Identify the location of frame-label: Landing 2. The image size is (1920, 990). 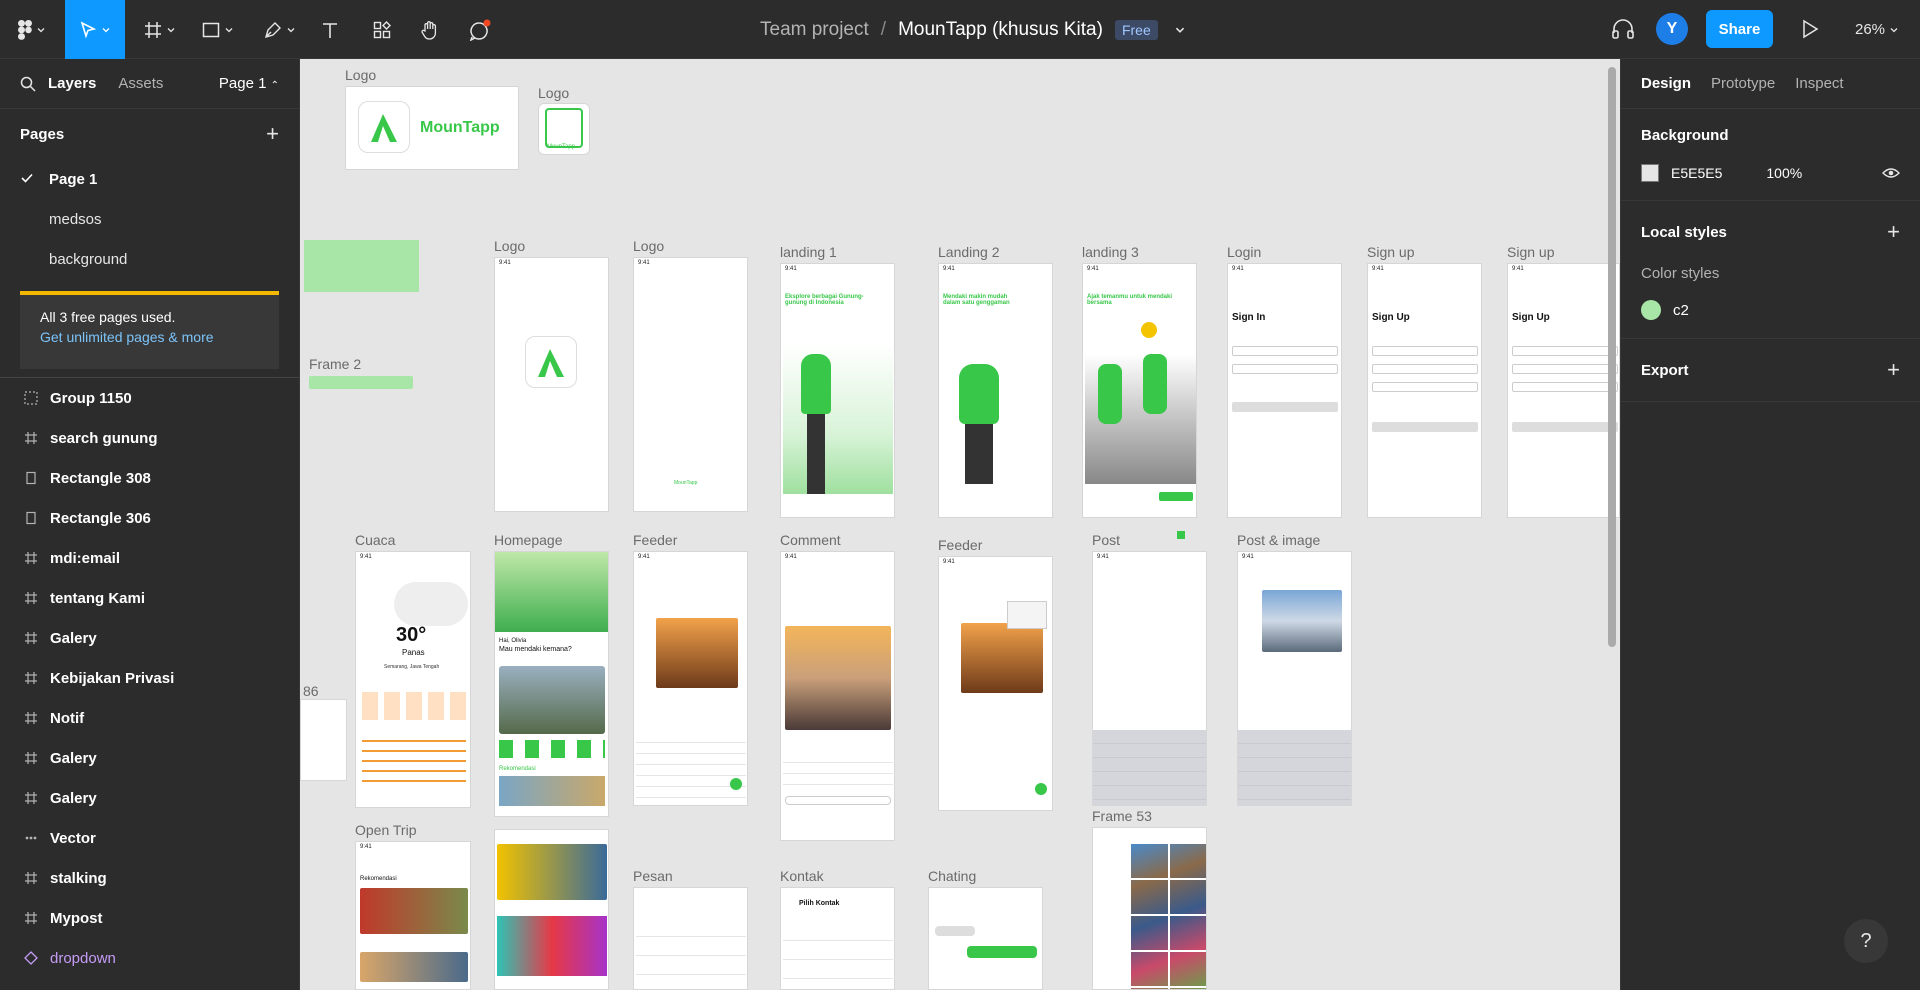
(969, 252).